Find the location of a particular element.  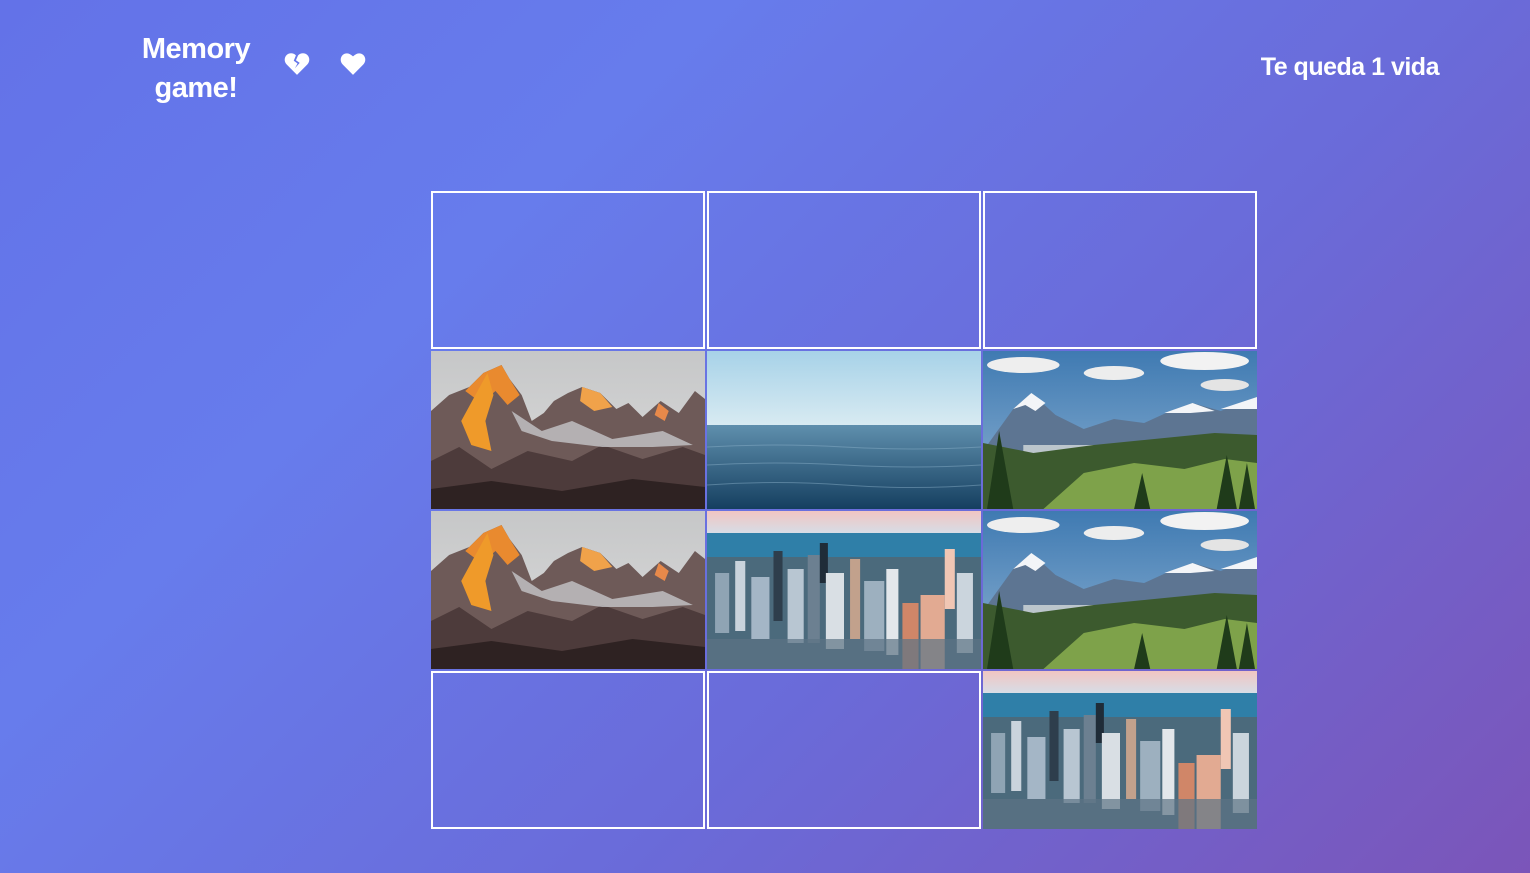

memory-card-calm-ocean is located at coordinates (844, 430).